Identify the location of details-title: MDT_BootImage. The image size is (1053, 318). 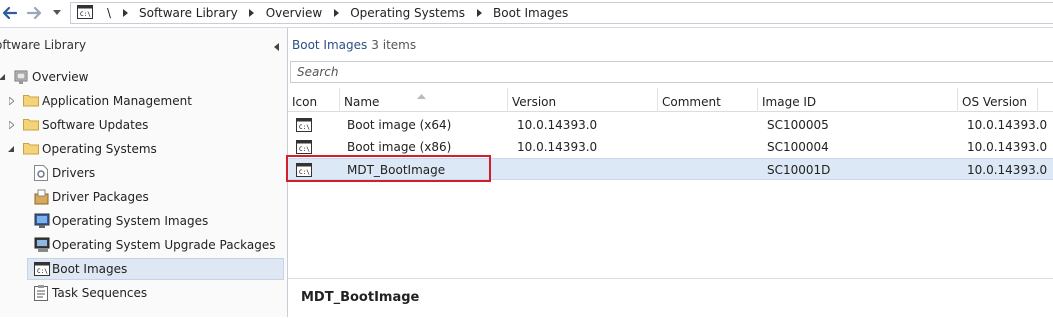
(360, 297).